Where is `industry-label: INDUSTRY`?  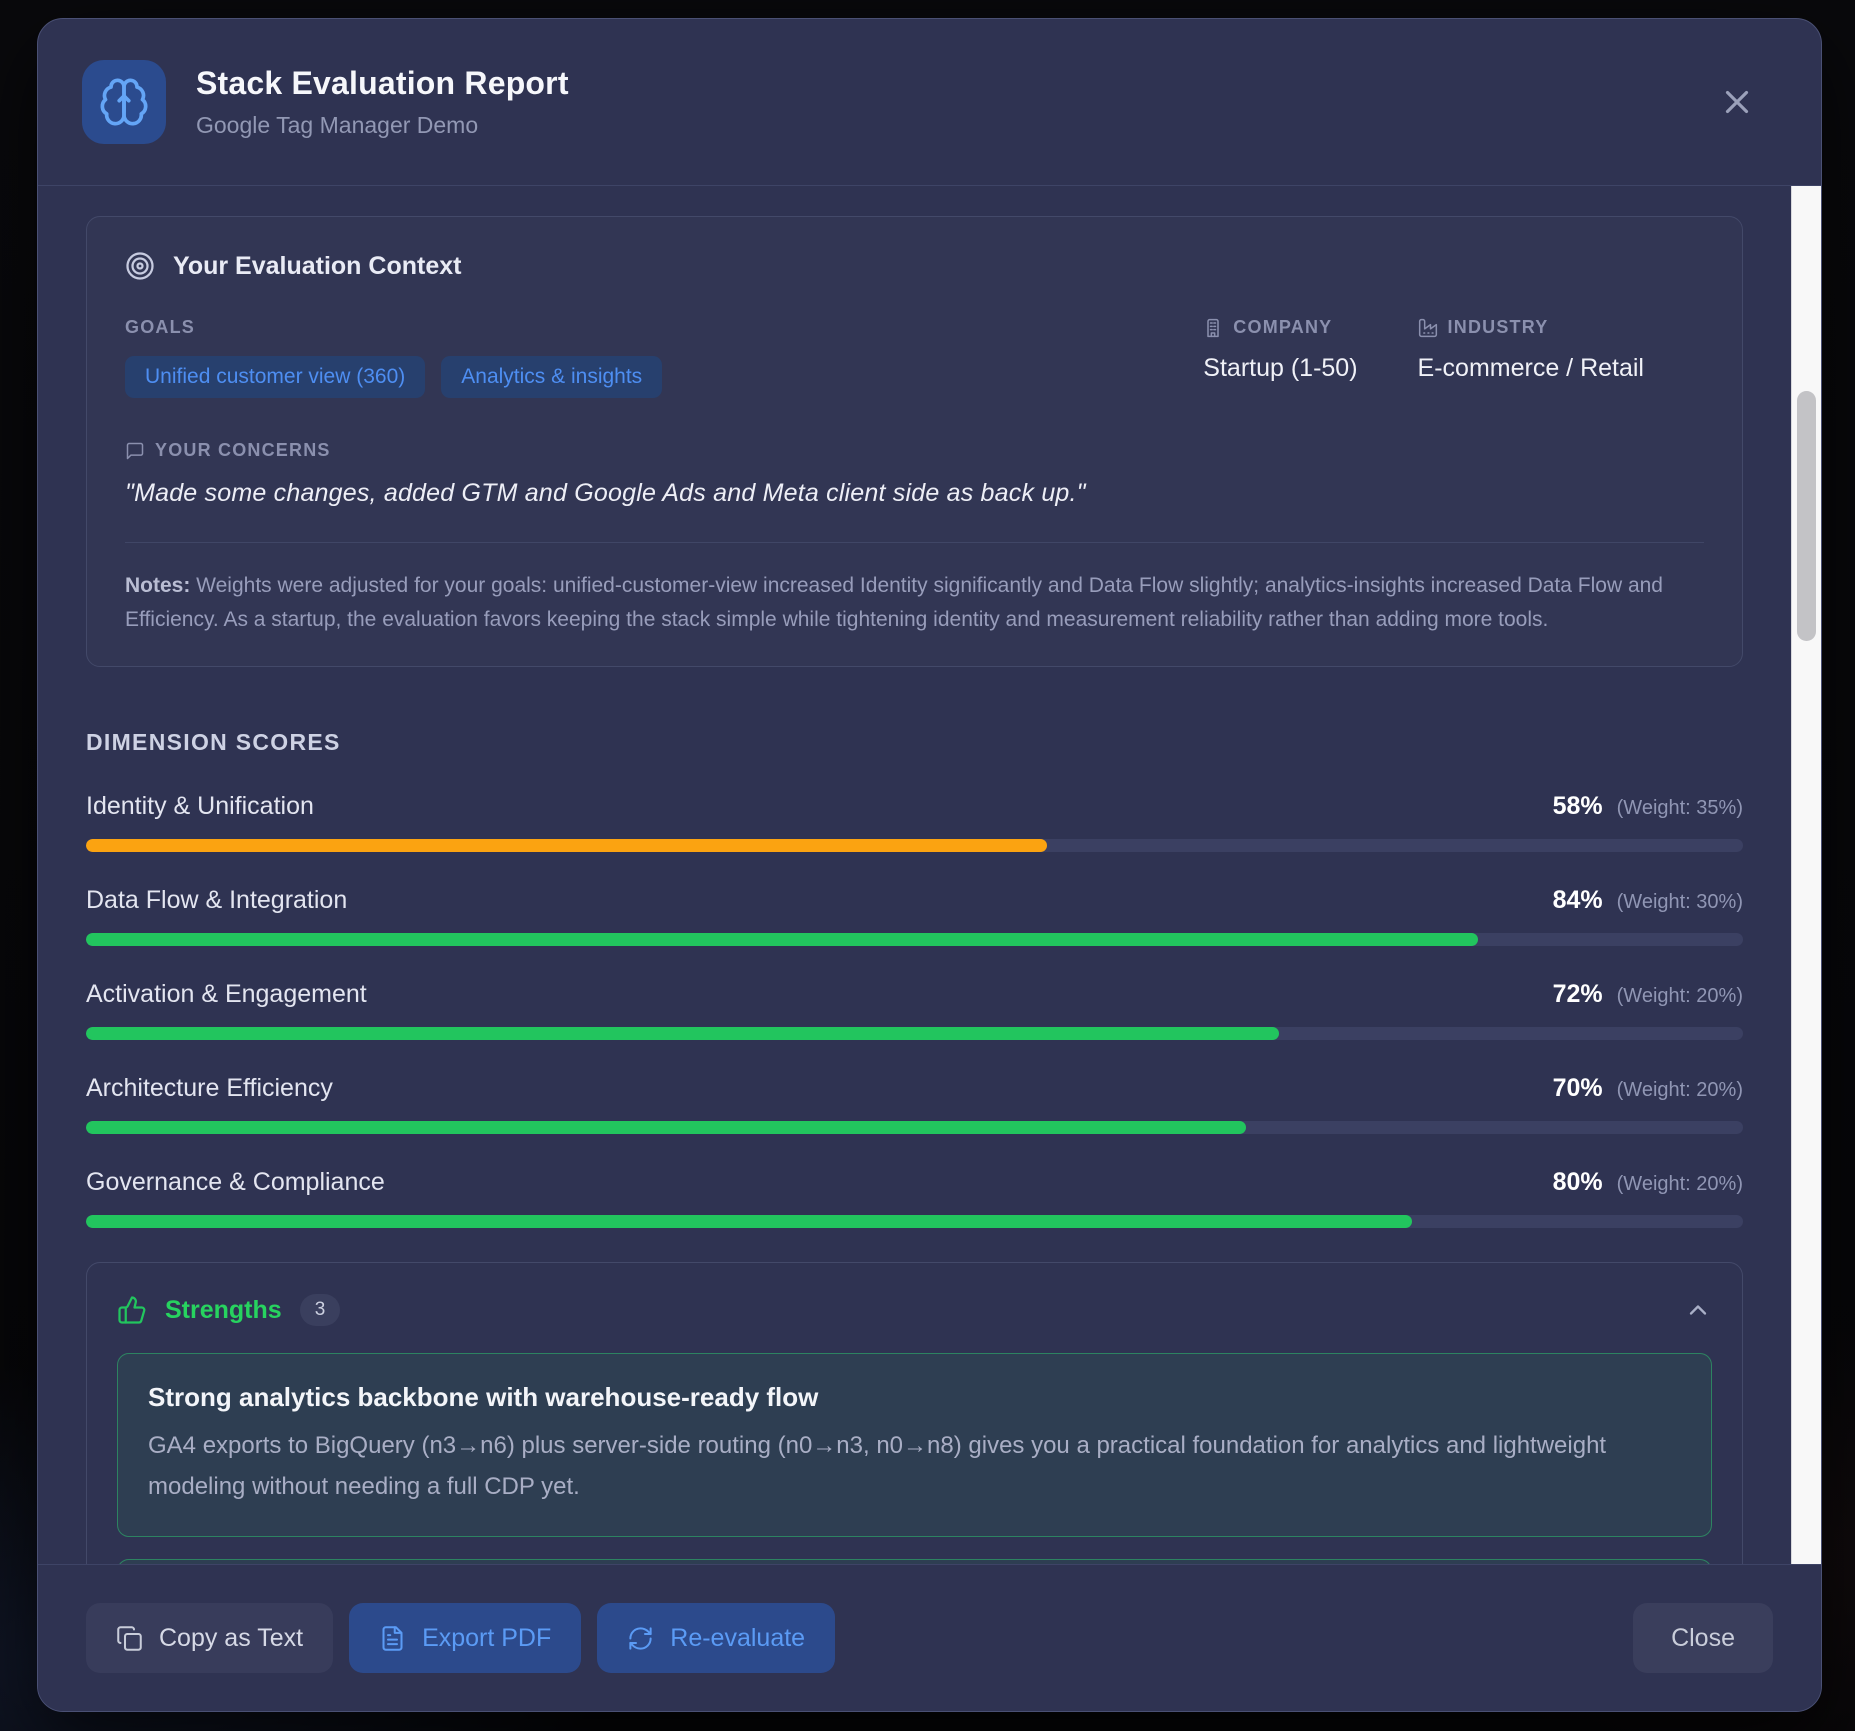 industry-label: INDUSTRY is located at coordinates (1531, 327).